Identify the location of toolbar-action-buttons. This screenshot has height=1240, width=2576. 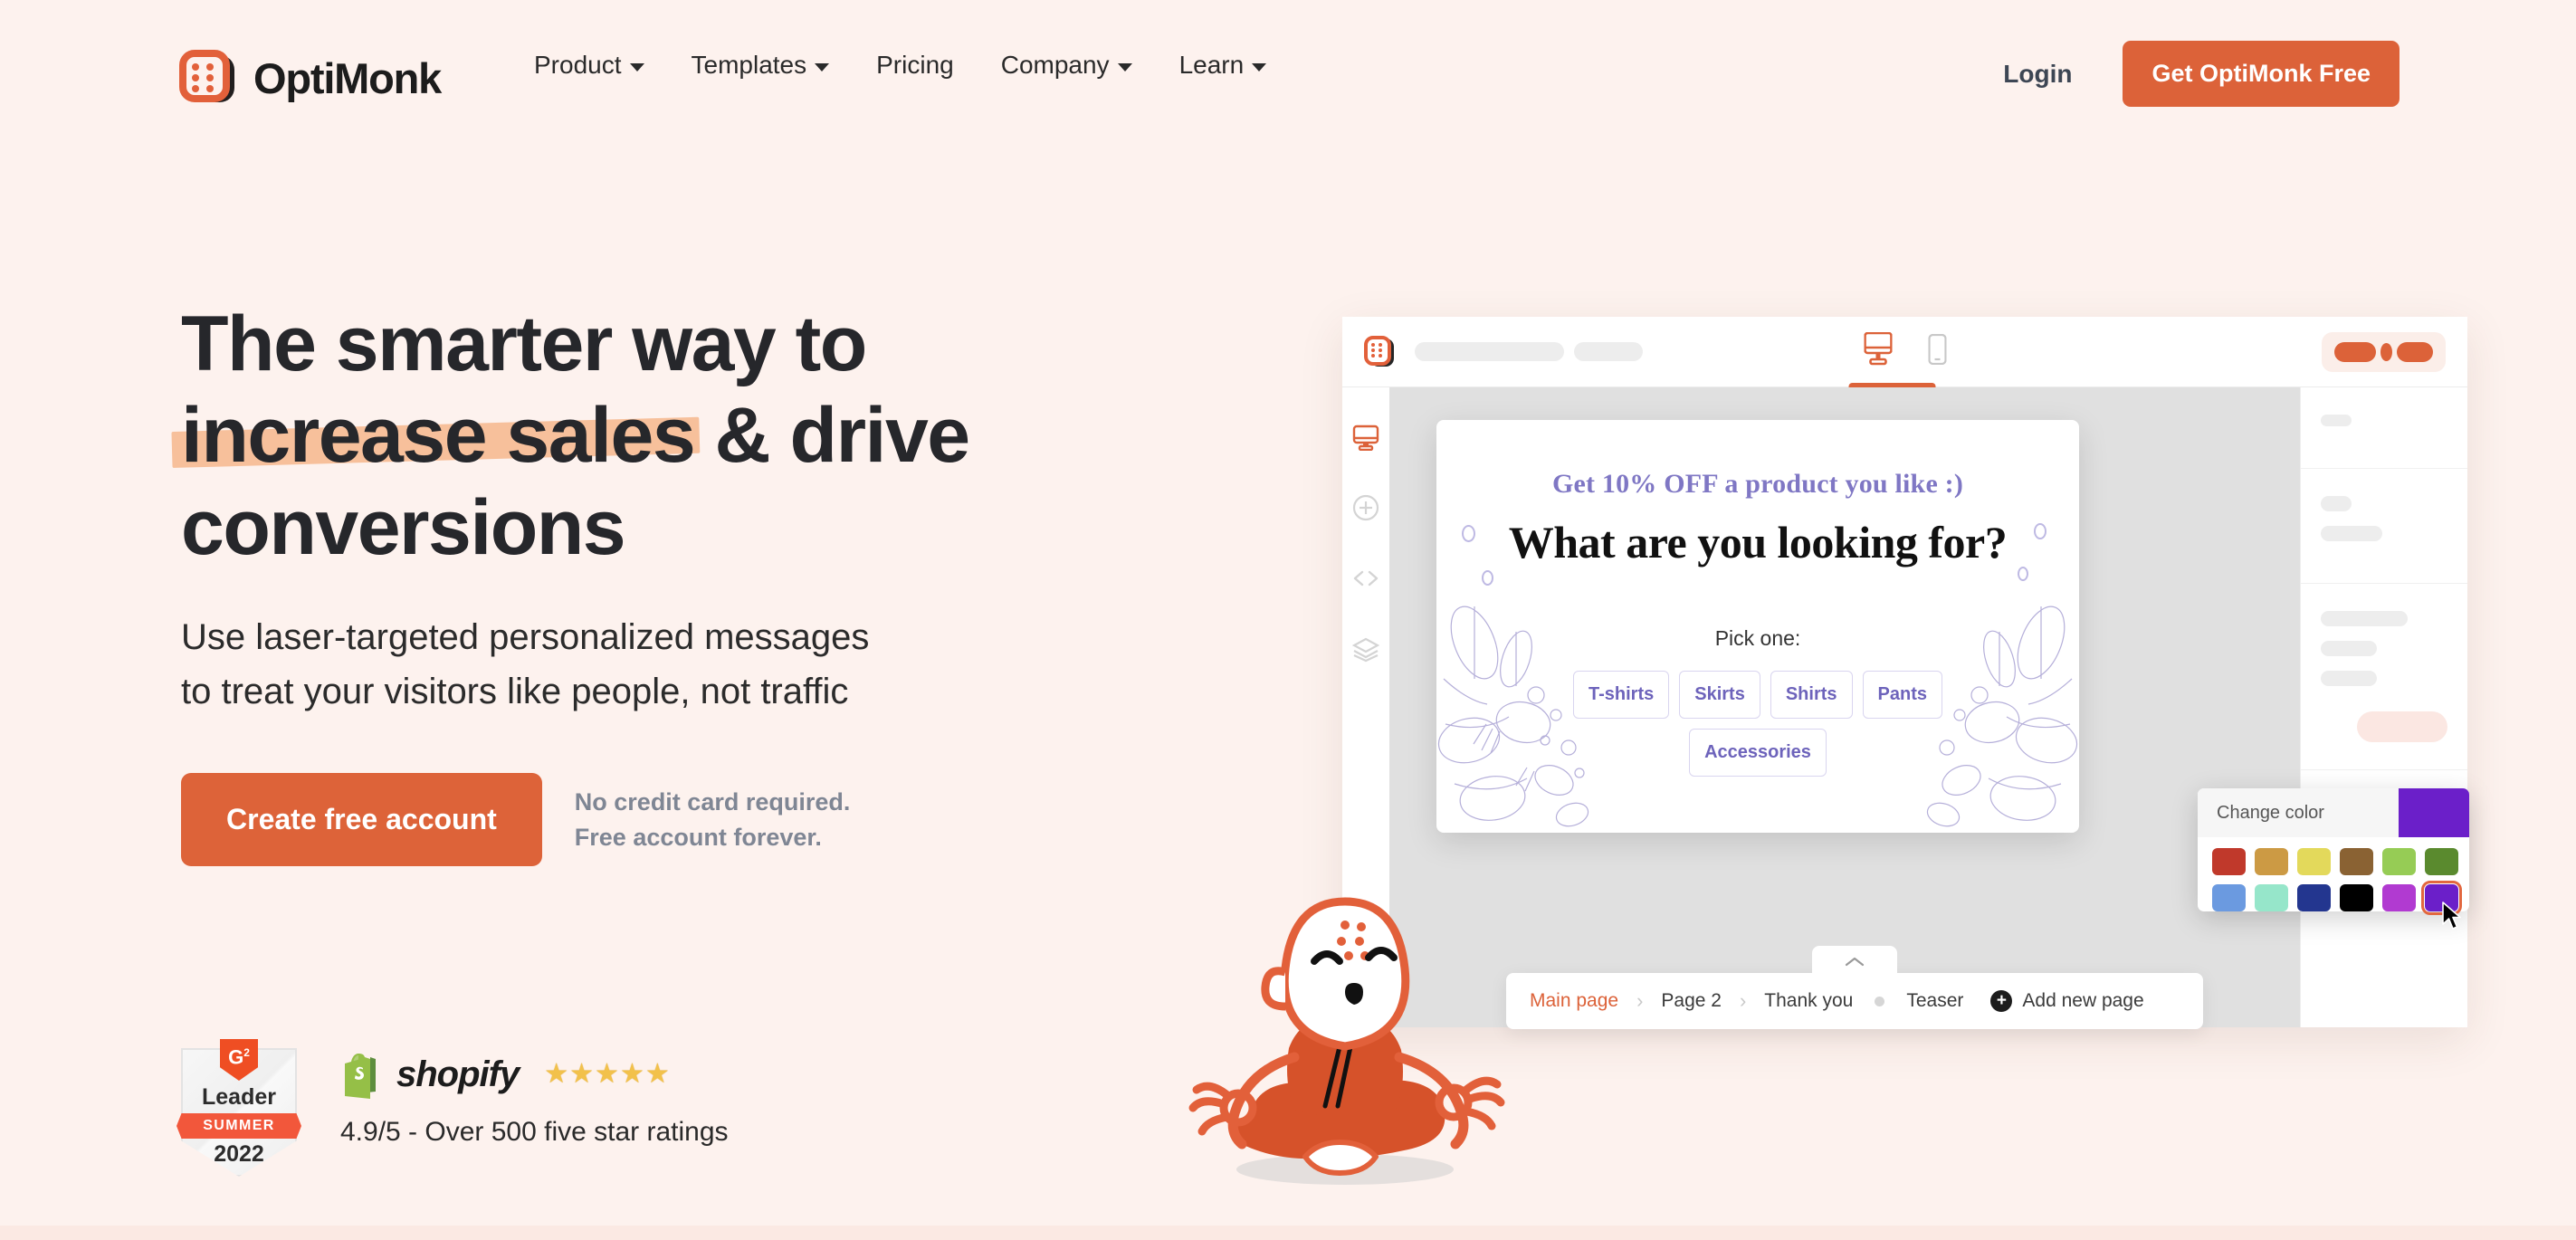
(2384, 351).